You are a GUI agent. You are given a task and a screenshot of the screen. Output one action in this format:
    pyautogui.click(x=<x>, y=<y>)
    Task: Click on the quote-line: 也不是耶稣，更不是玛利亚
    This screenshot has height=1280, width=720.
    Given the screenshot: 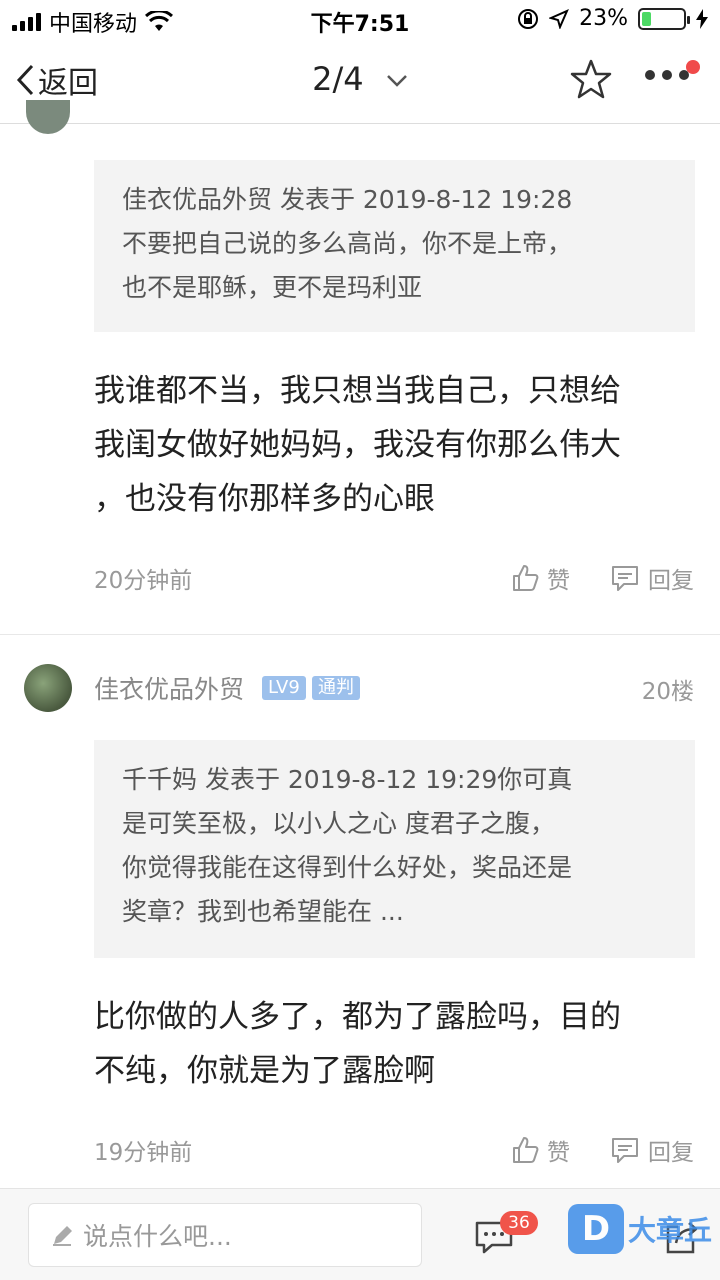 What is the action you would take?
    pyautogui.click(x=272, y=287)
    